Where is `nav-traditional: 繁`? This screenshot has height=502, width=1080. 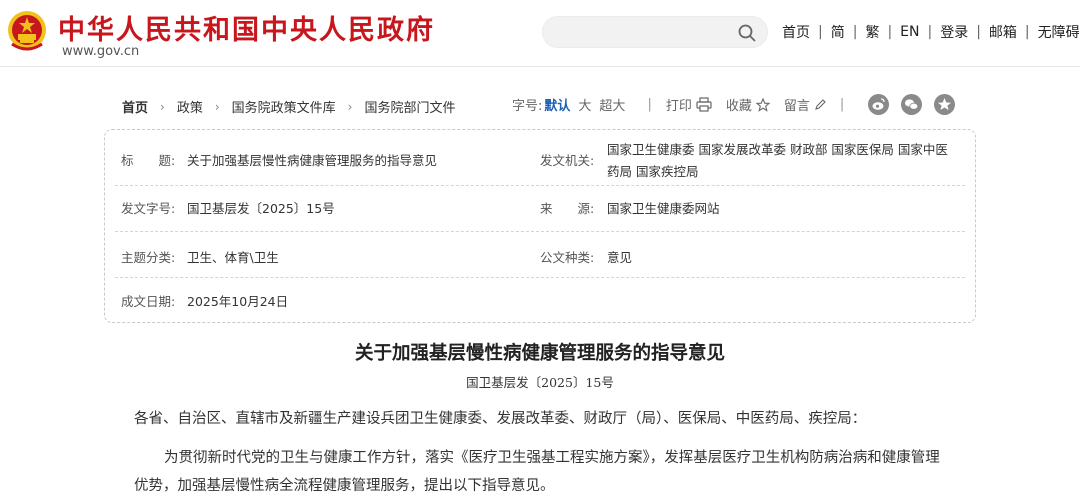
nav-traditional: 繁 is located at coordinates (872, 32).